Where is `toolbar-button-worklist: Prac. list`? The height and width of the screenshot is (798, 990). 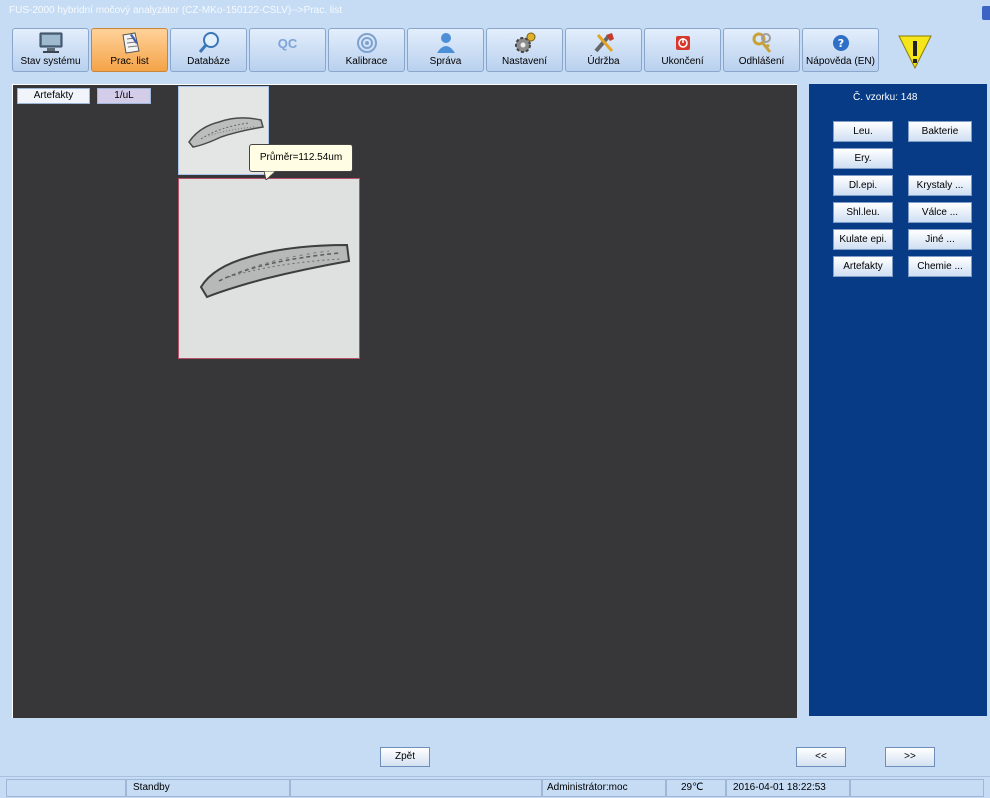
toolbar-button-worklist: Prac. list is located at coordinates (129, 50).